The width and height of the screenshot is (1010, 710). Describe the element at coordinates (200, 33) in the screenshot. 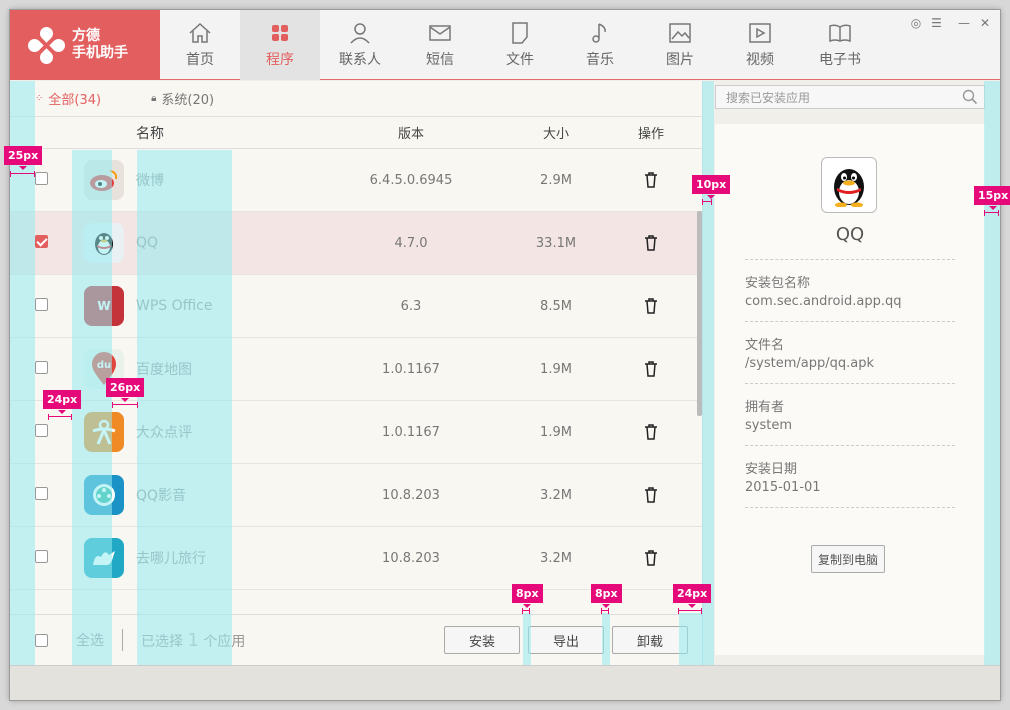

I see `home-icon` at that location.